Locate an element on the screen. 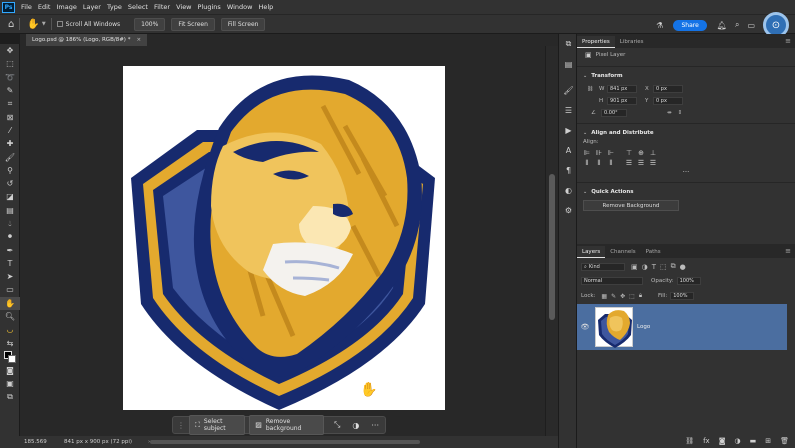 The width and height of the screenshot is (795, 448). menu-edit: Edit is located at coordinates (44, 7).